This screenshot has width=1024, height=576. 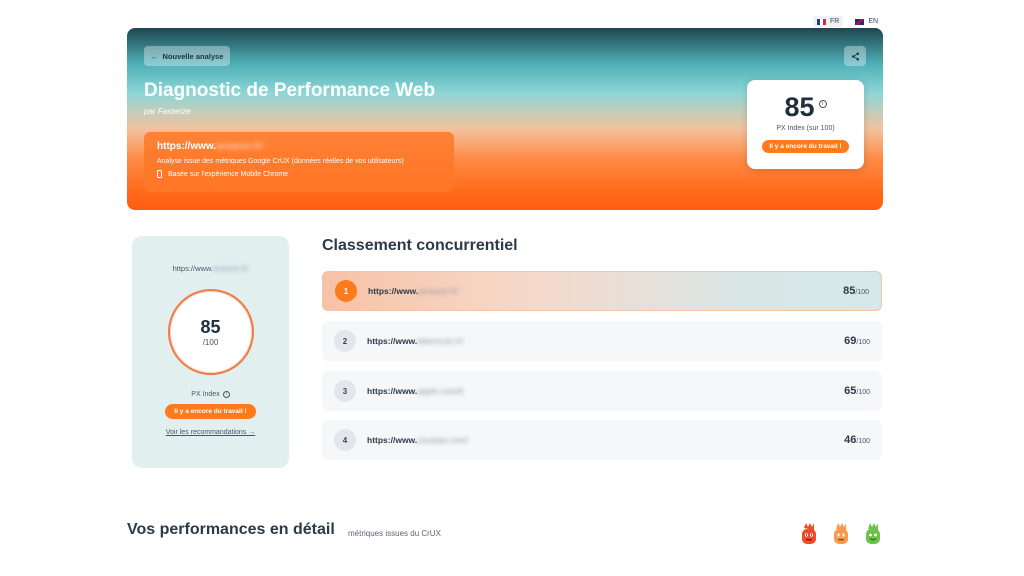 What do you see at coordinates (167, 111) in the screenshot?
I see `page-subtitle: par Fasterize` at bounding box center [167, 111].